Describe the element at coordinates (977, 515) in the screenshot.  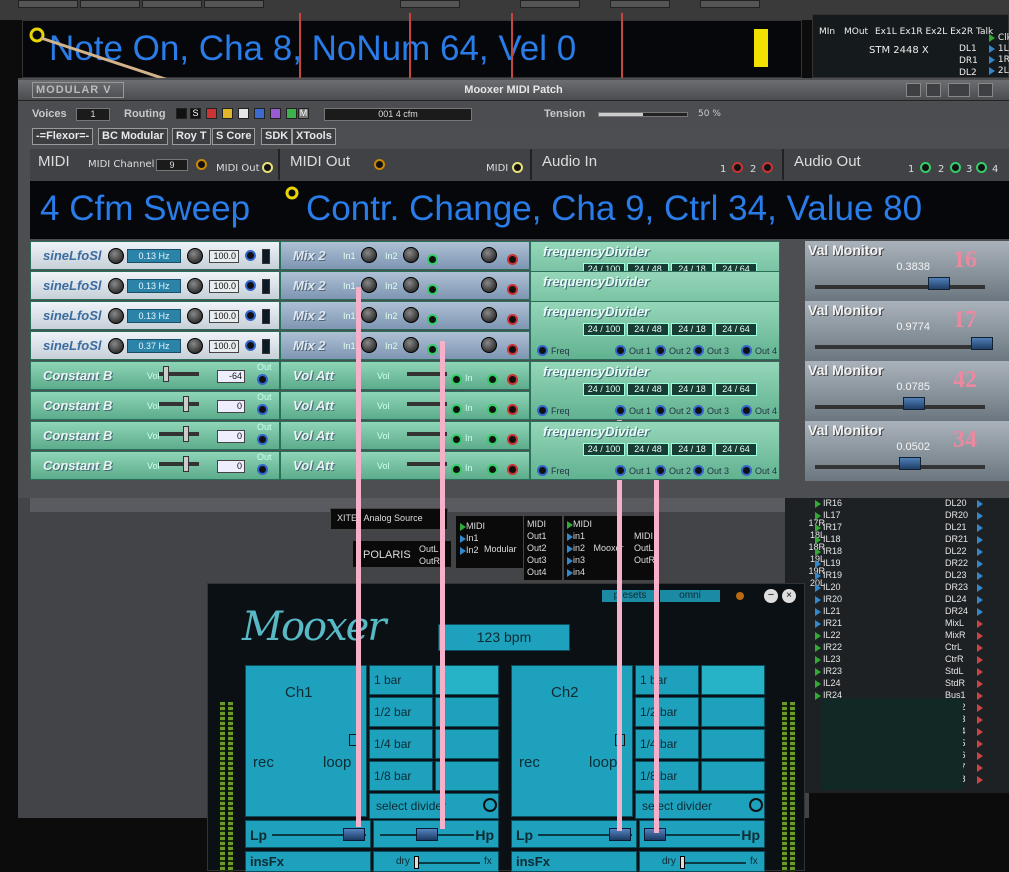
I see `dl-item: DR20` at that location.